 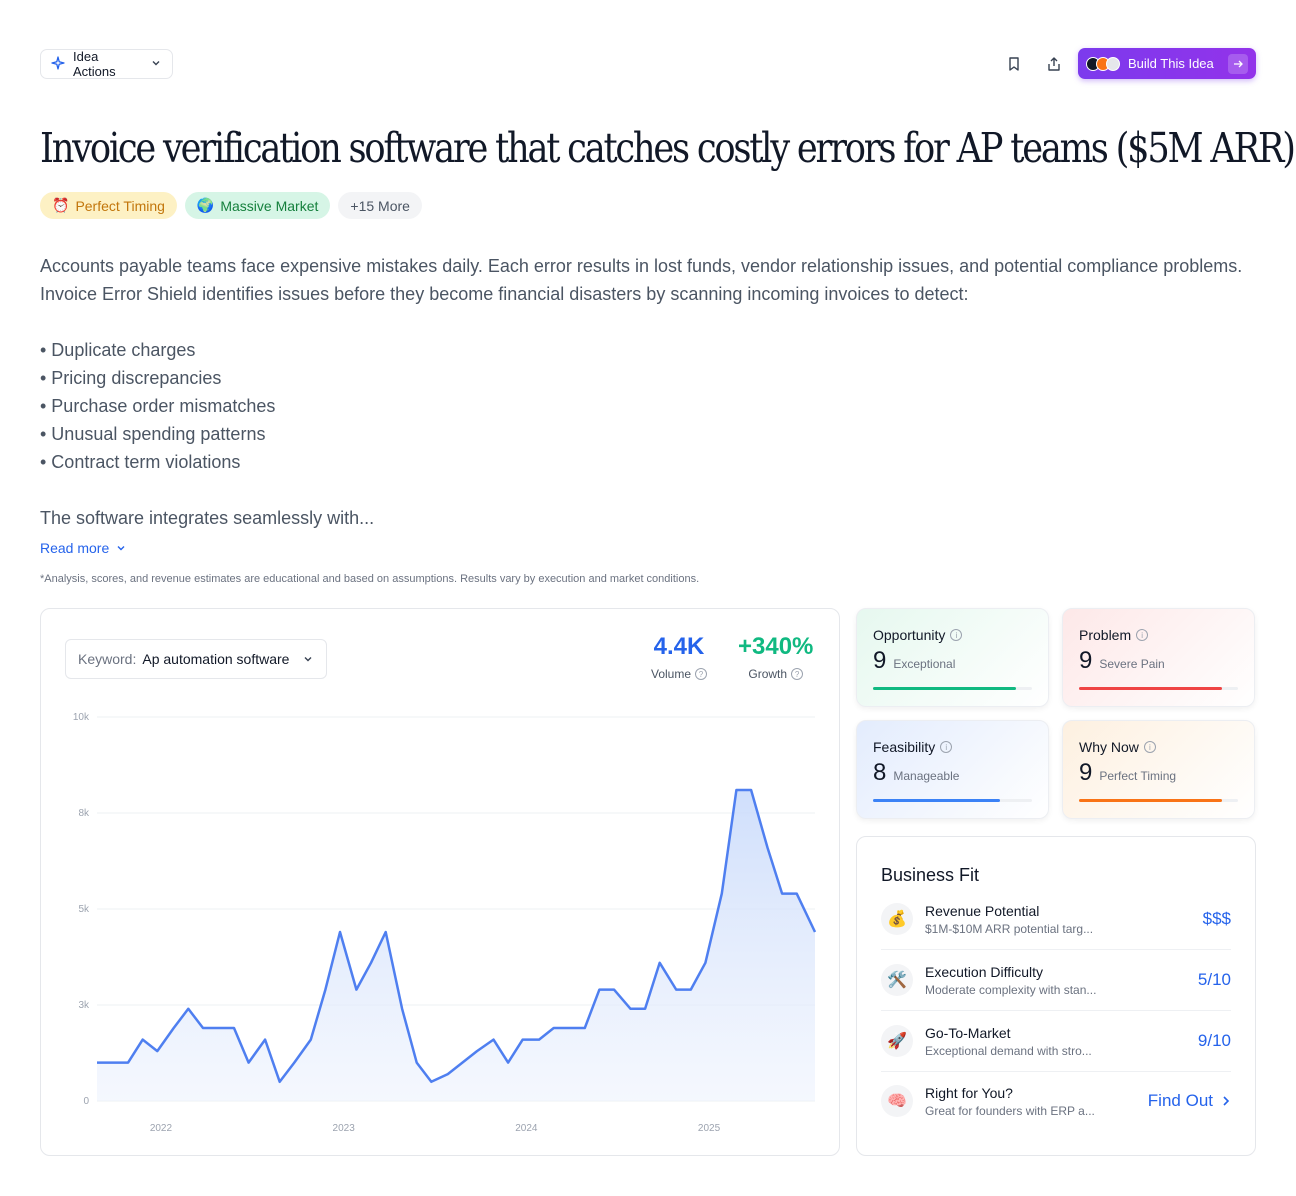 What do you see at coordinates (75, 548) in the screenshot?
I see `read-more-label: Read more` at bounding box center [75, 548].